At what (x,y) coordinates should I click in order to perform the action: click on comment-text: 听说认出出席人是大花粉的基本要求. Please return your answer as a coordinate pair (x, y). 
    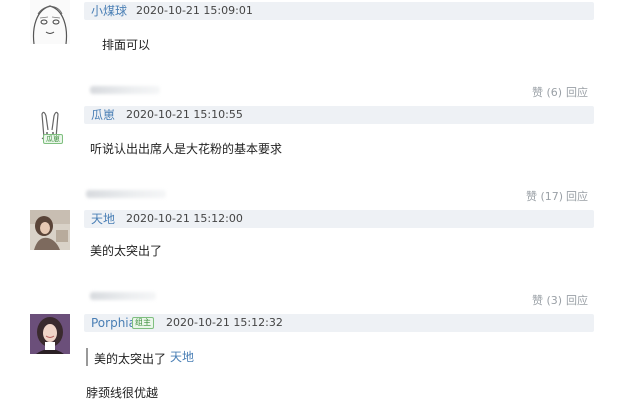
    Looking at the image, I should click on (186, 149).